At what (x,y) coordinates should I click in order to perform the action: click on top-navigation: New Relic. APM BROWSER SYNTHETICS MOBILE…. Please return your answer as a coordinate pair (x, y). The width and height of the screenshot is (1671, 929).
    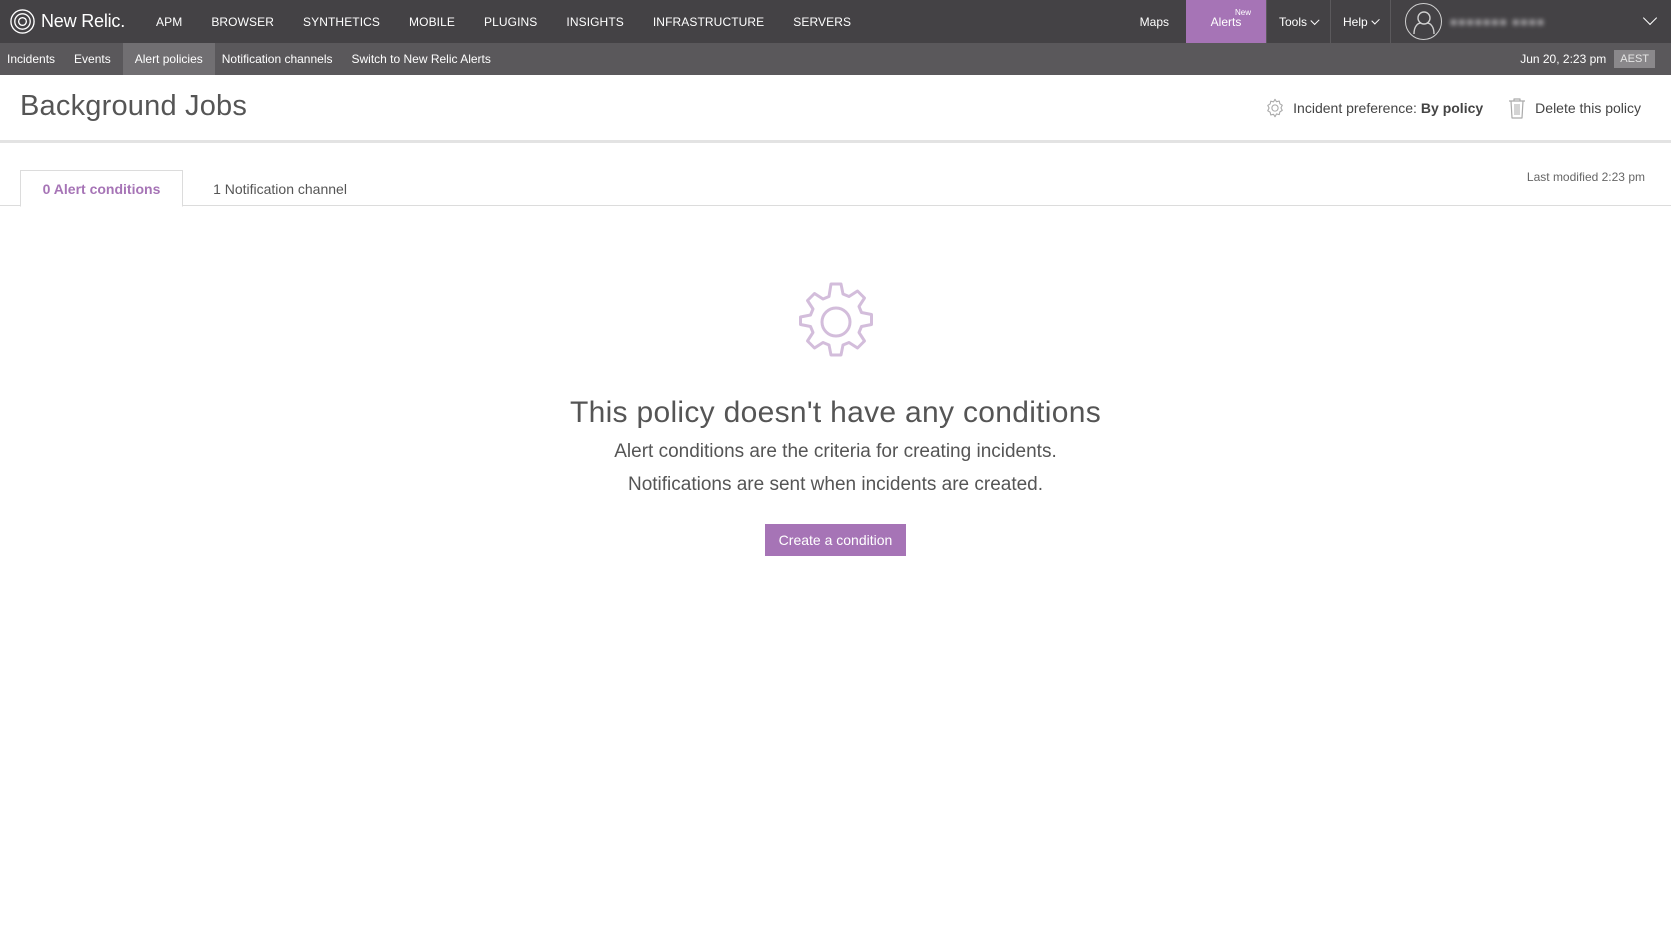
    Looking at the image, I should click on (835, 21).